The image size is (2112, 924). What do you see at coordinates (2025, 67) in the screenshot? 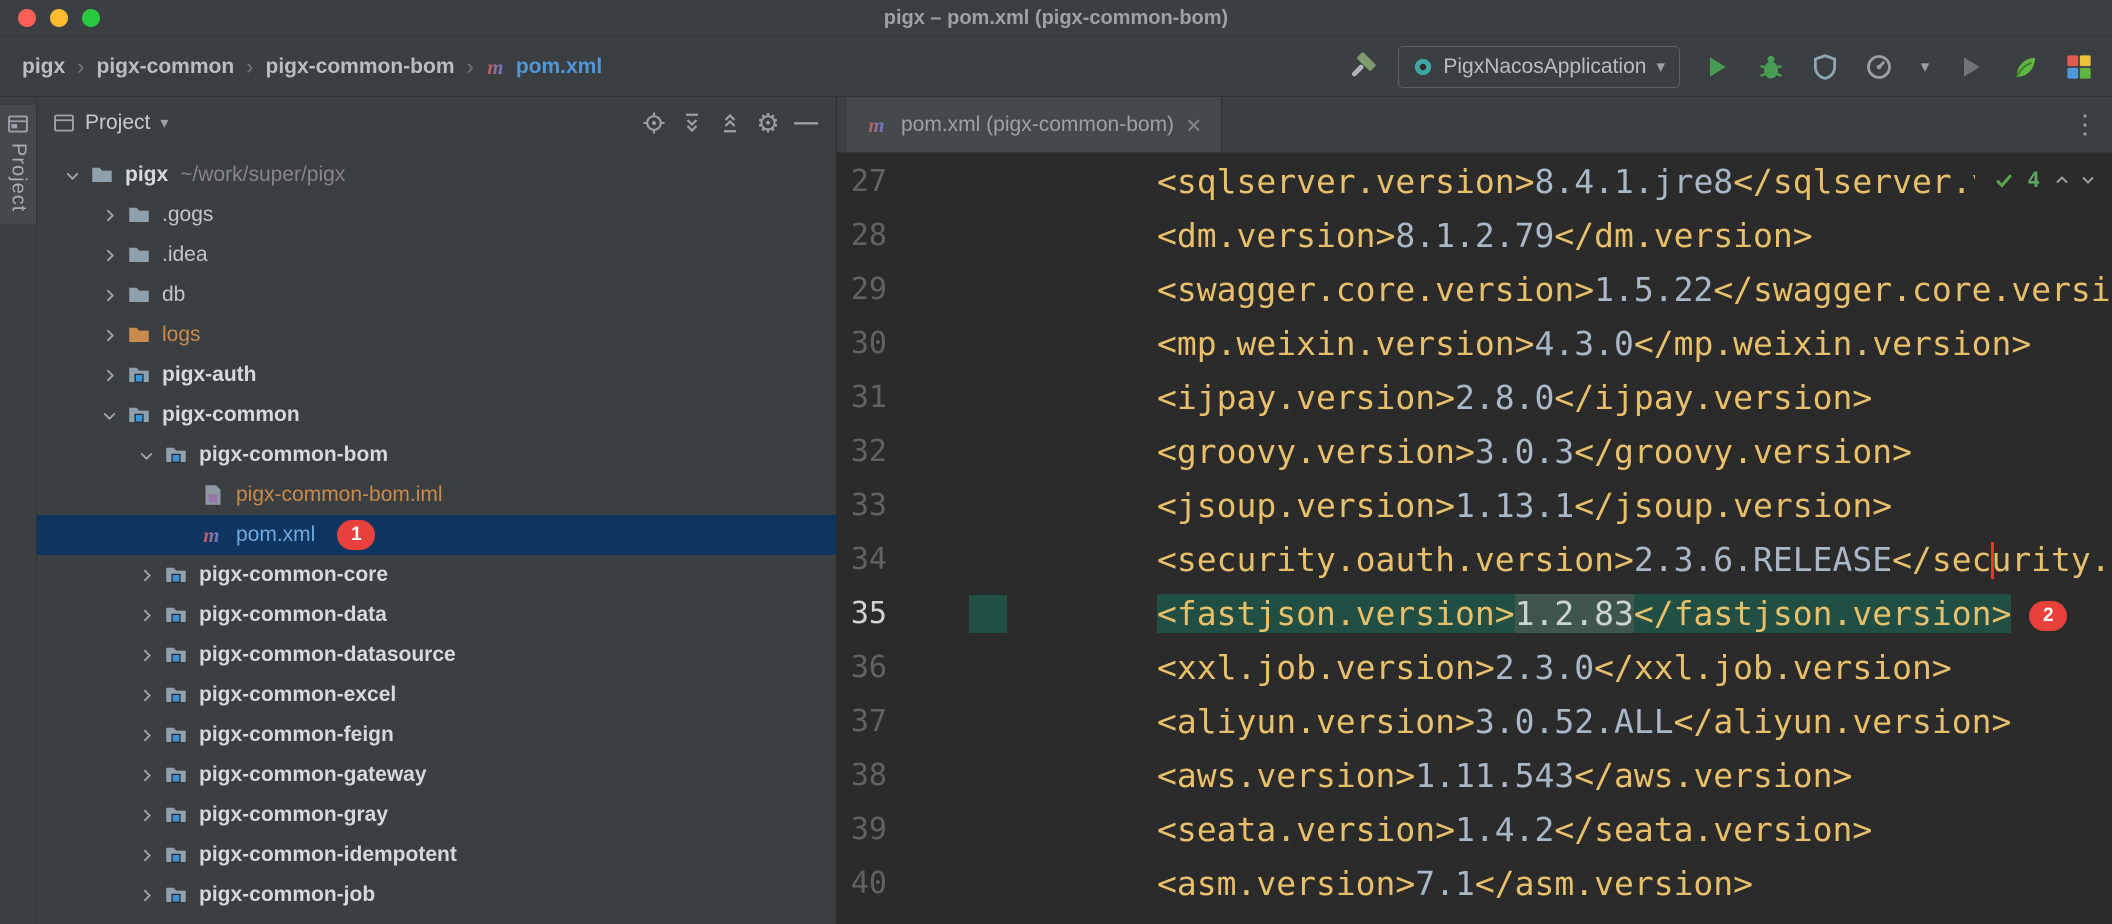
I see `plugin-leaf-icon` at bounding box center [2025, 67].